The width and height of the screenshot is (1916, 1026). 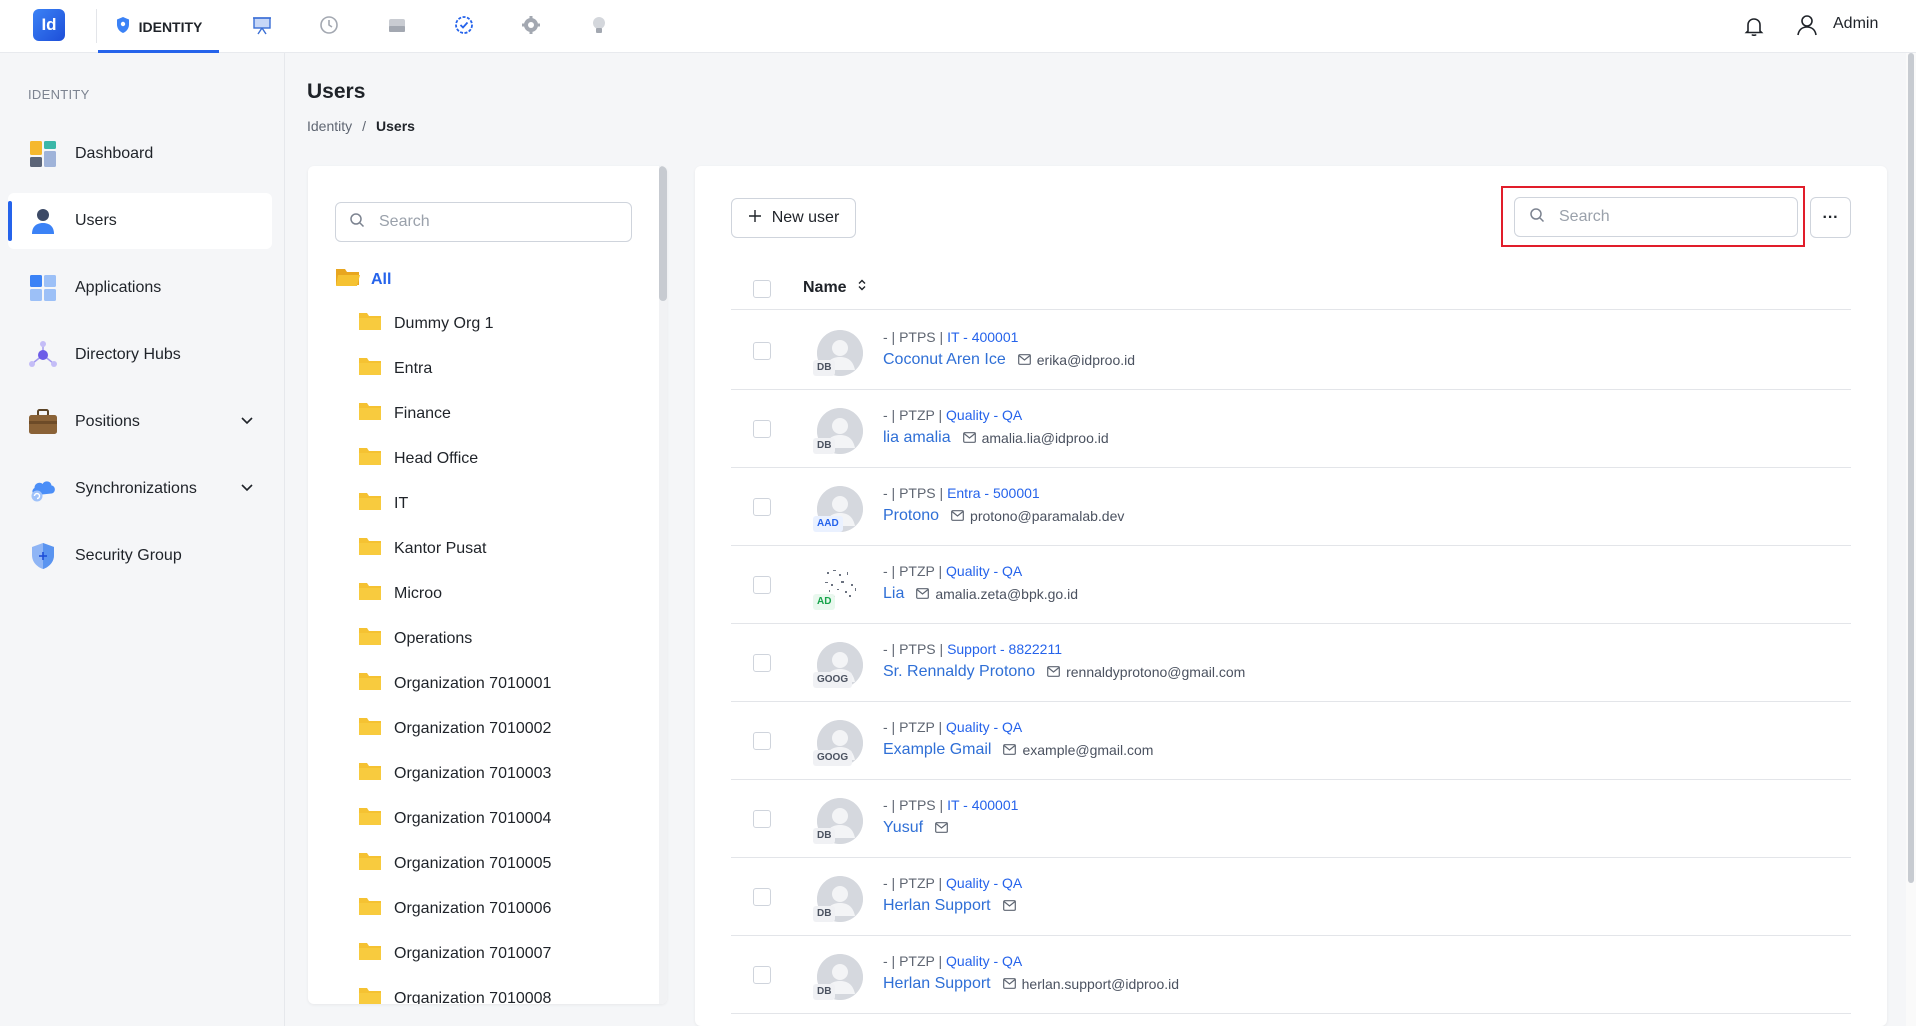 I want to click on row-name-line: Protono protono@paramalab.dev, so click(x=1003, y=516).